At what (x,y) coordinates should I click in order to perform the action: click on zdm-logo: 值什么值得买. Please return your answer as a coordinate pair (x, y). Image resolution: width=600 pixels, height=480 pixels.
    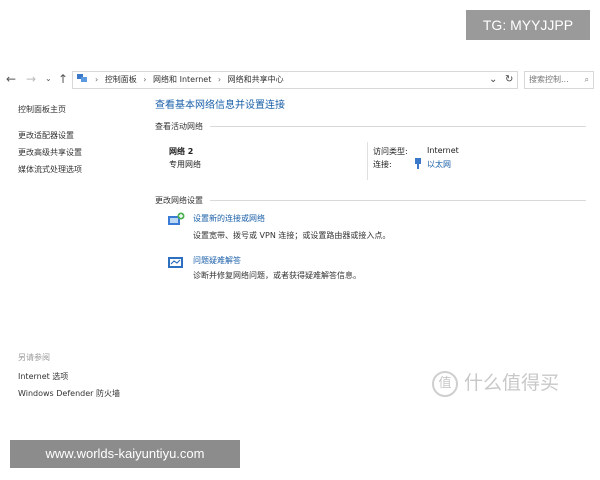
    Looking at the image, I should click on (495, 382).